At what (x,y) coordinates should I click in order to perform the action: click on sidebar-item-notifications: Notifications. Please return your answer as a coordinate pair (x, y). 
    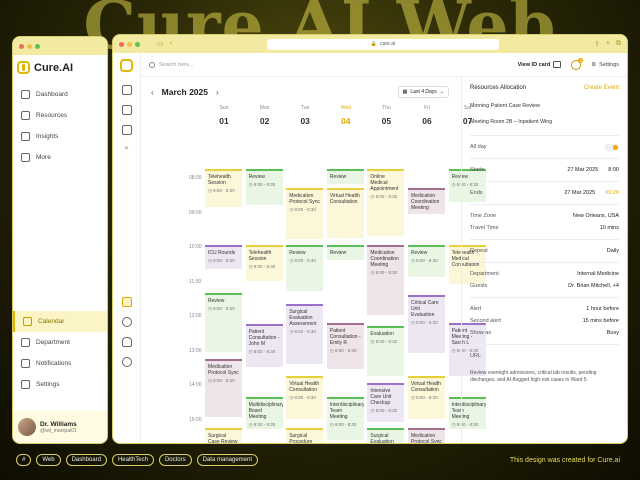
    Looking at the image, I should click on (60, 363).